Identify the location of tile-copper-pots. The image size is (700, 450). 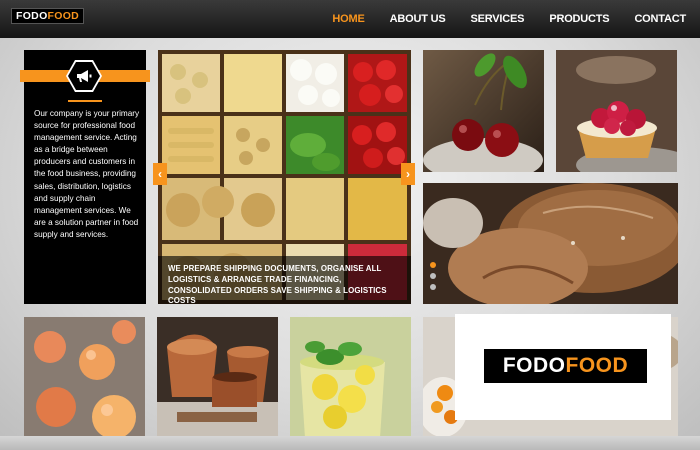
(217, 377).